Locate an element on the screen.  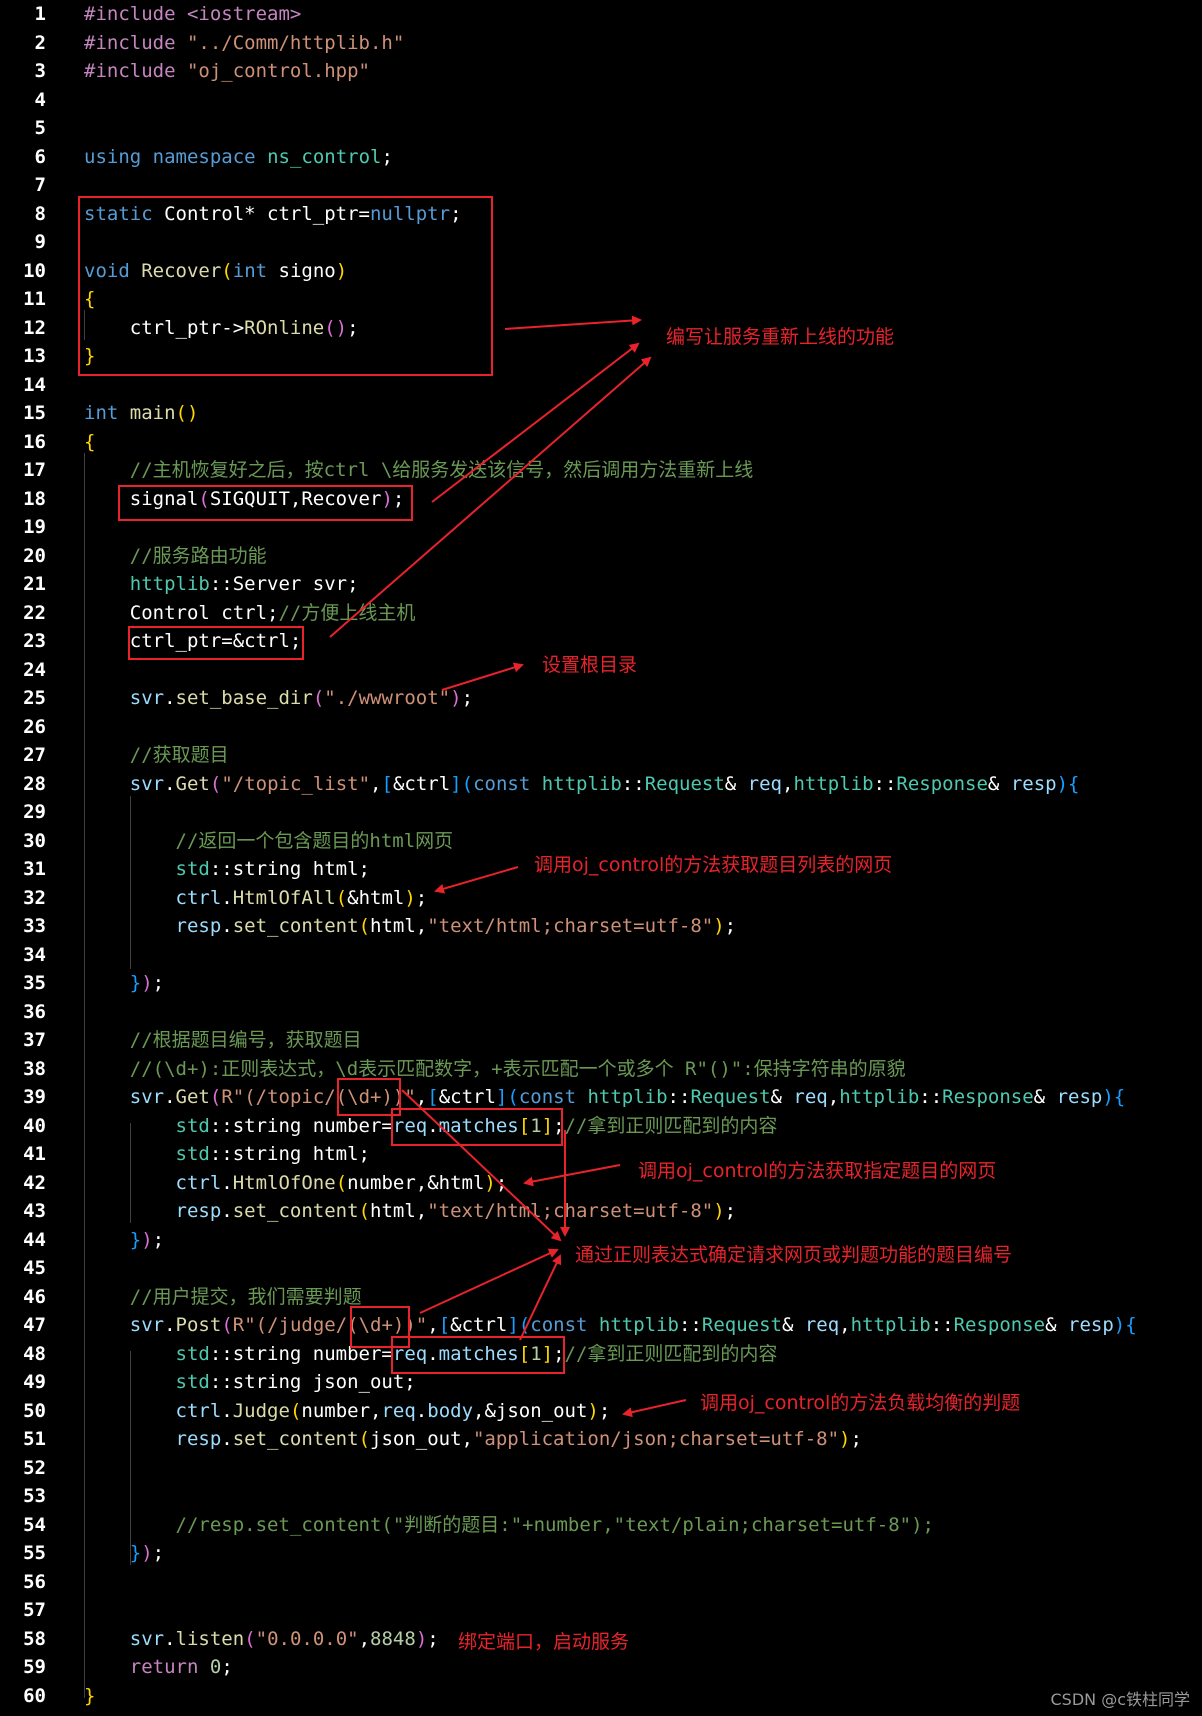
arrow-ctrl-ptr is located at coordinates (490, 497).